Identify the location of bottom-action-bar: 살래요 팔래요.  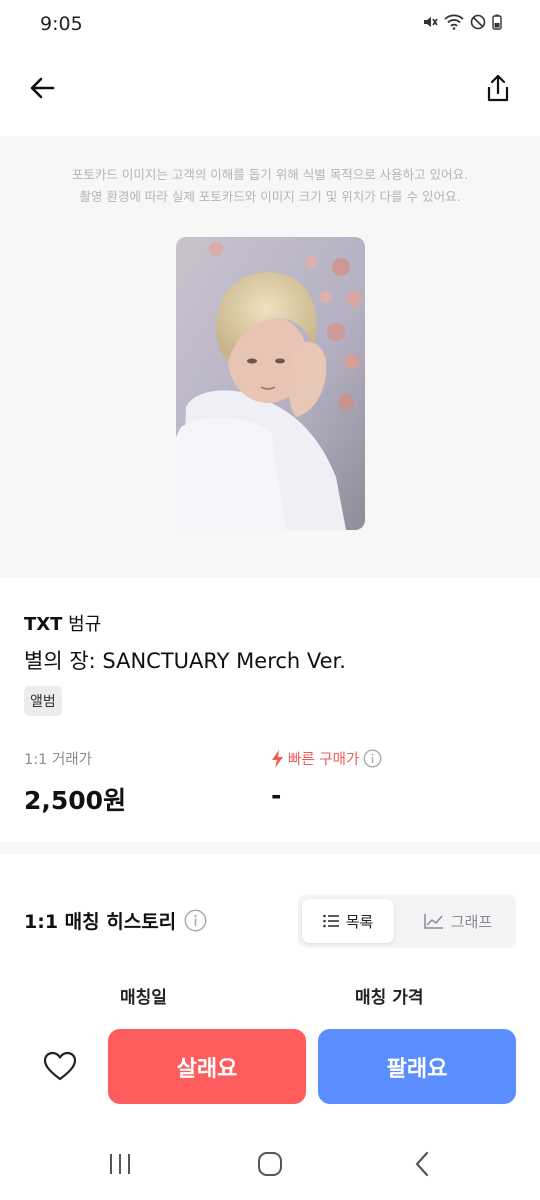
(270, 1066).